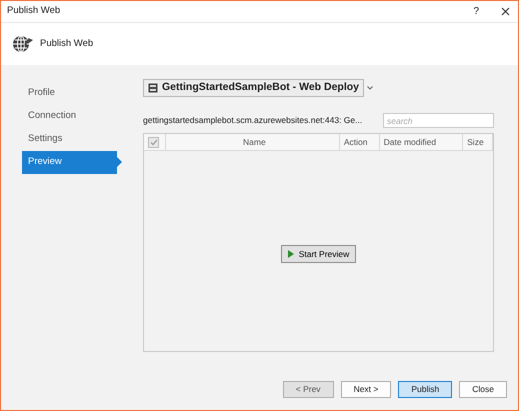  Describe the element at coordinates (67, 43) in the screenshot. I see `header-title: Publish Web` at that location.